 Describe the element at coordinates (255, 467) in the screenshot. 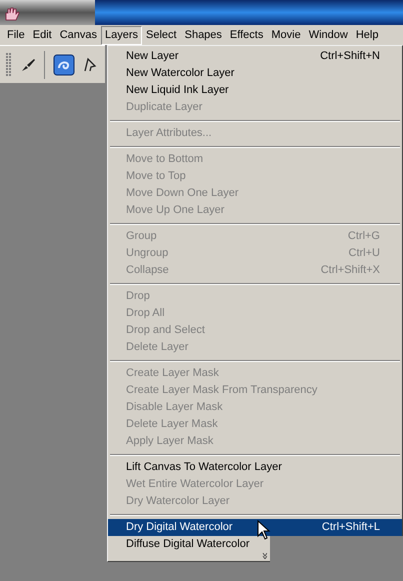

I see `menu-item: Lift Canvas To Watercolor Layer` at that location.